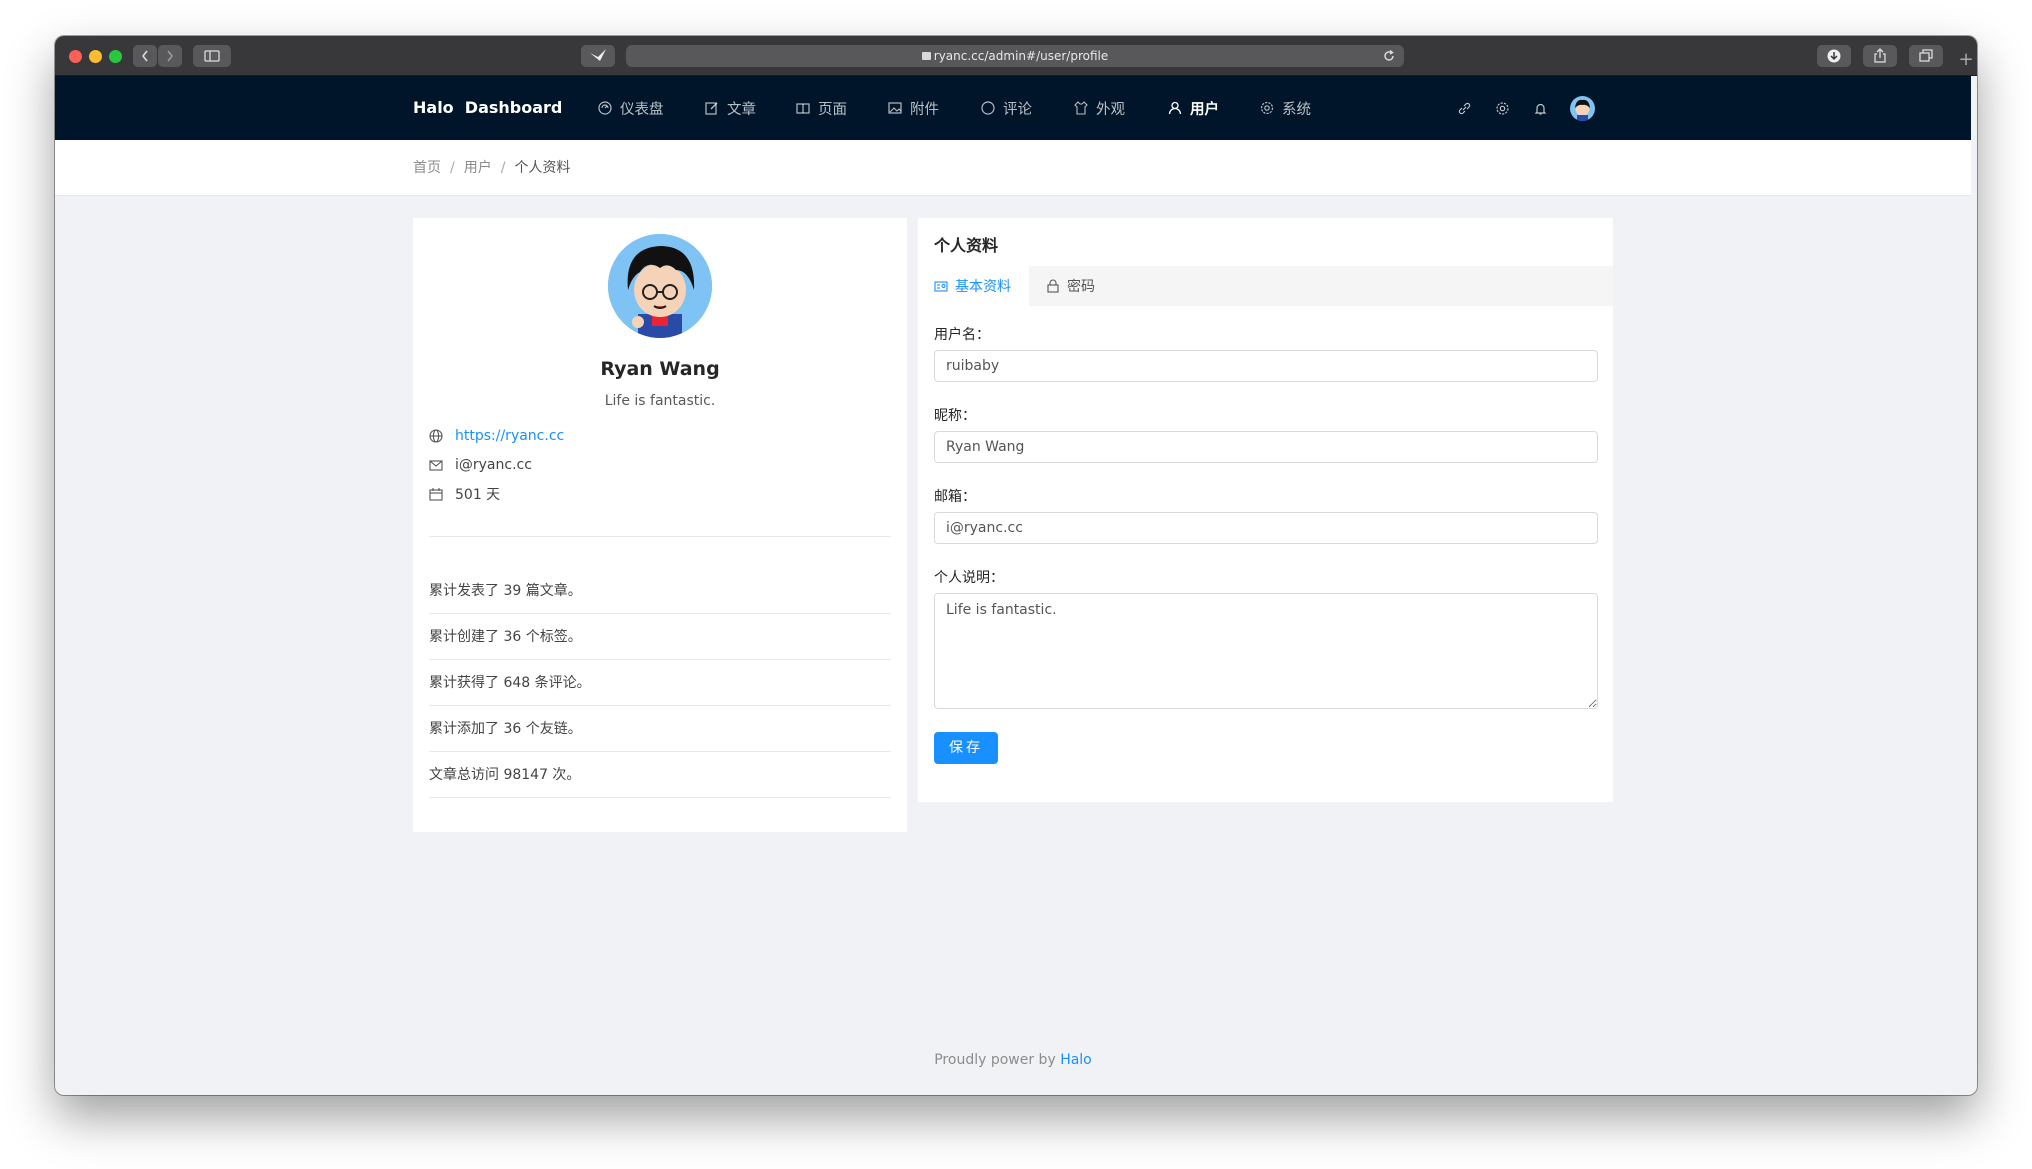 This screenshot has width=2032, height=1169. Describe the element at coordinates (1013, 168) in the screenshot. I see `breadcrumb-bar: 首页 / 用户 / 个人资料` at that location.